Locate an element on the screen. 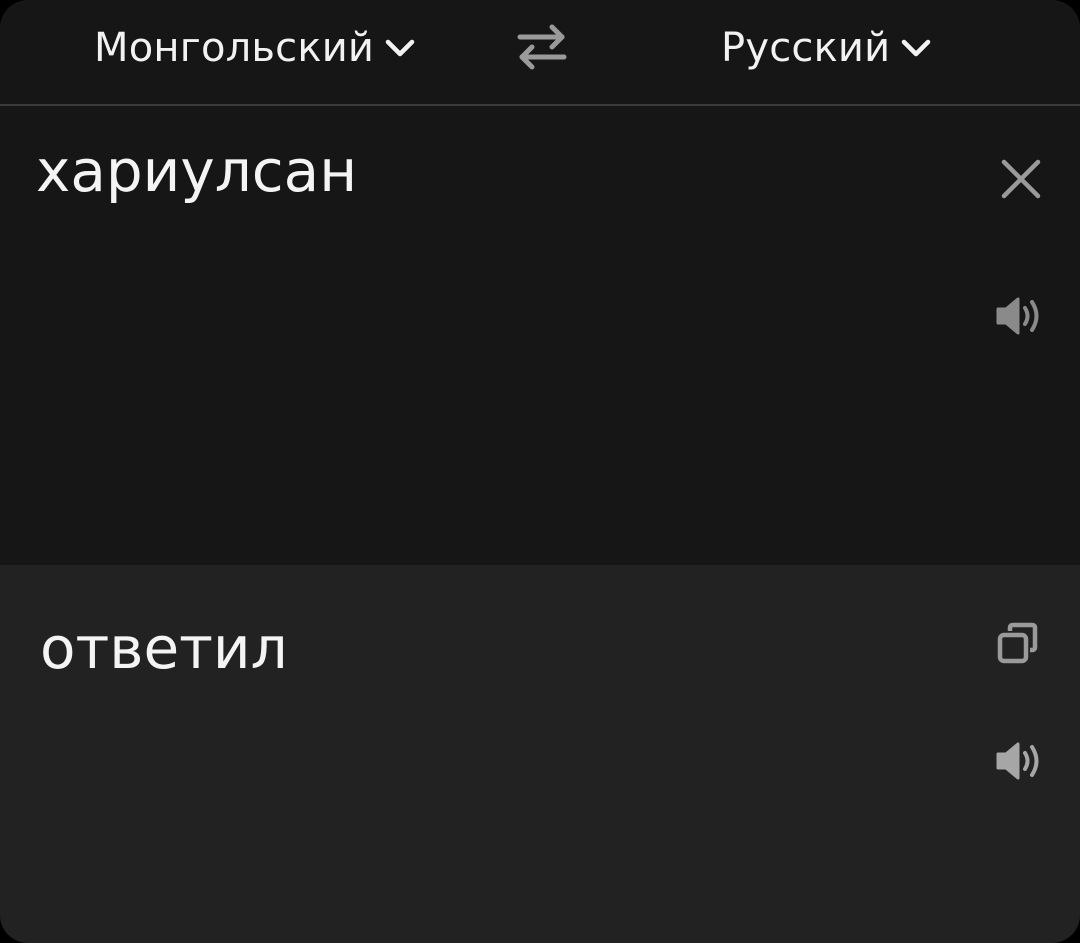 The image size is (1080, 943). target-language-select: Русский is located at coordinates (826, 48).